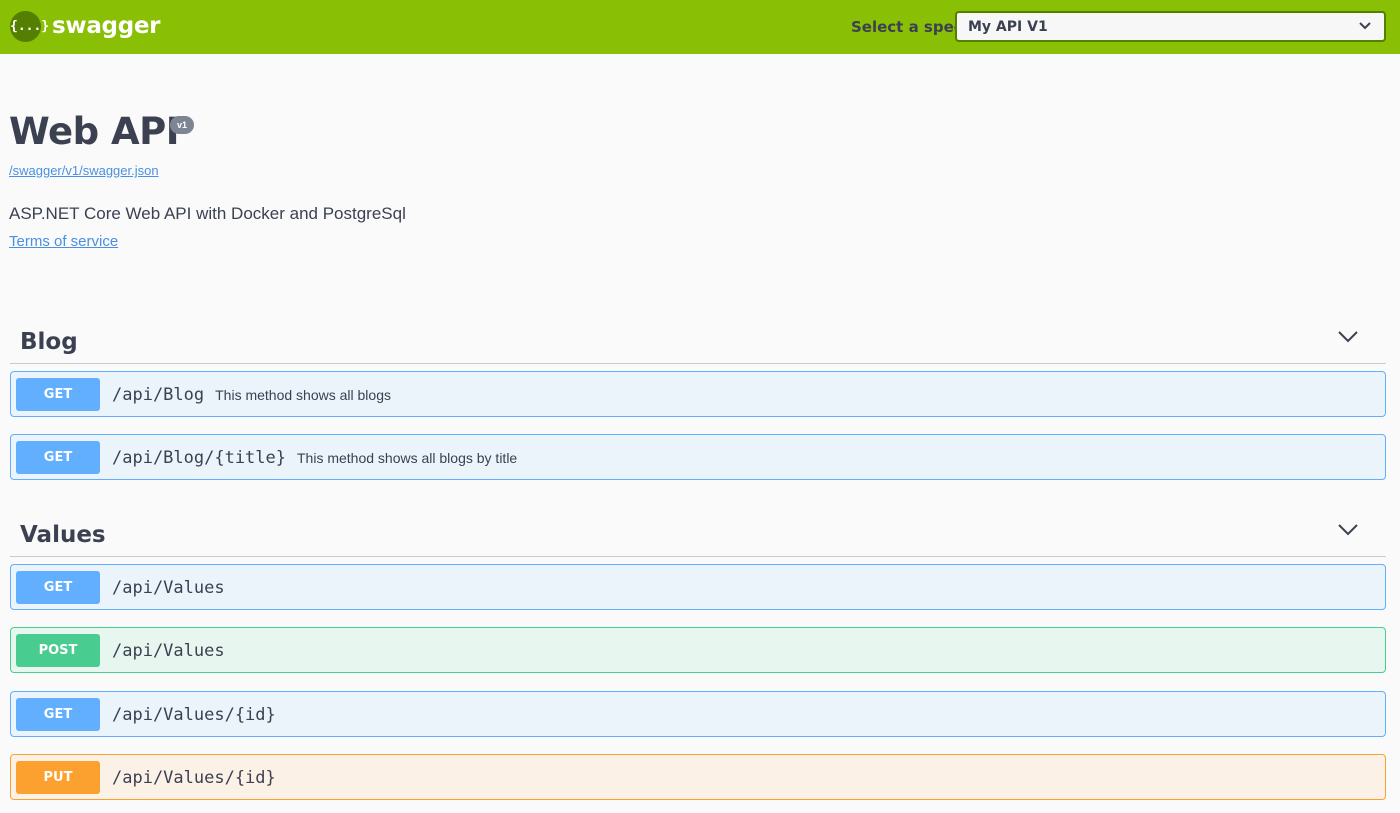  What do you see at coordinates (698, 587) in the screenshot?
I see `operation-get-api-values: GET /api/Values` at bounding box center [698, 587].